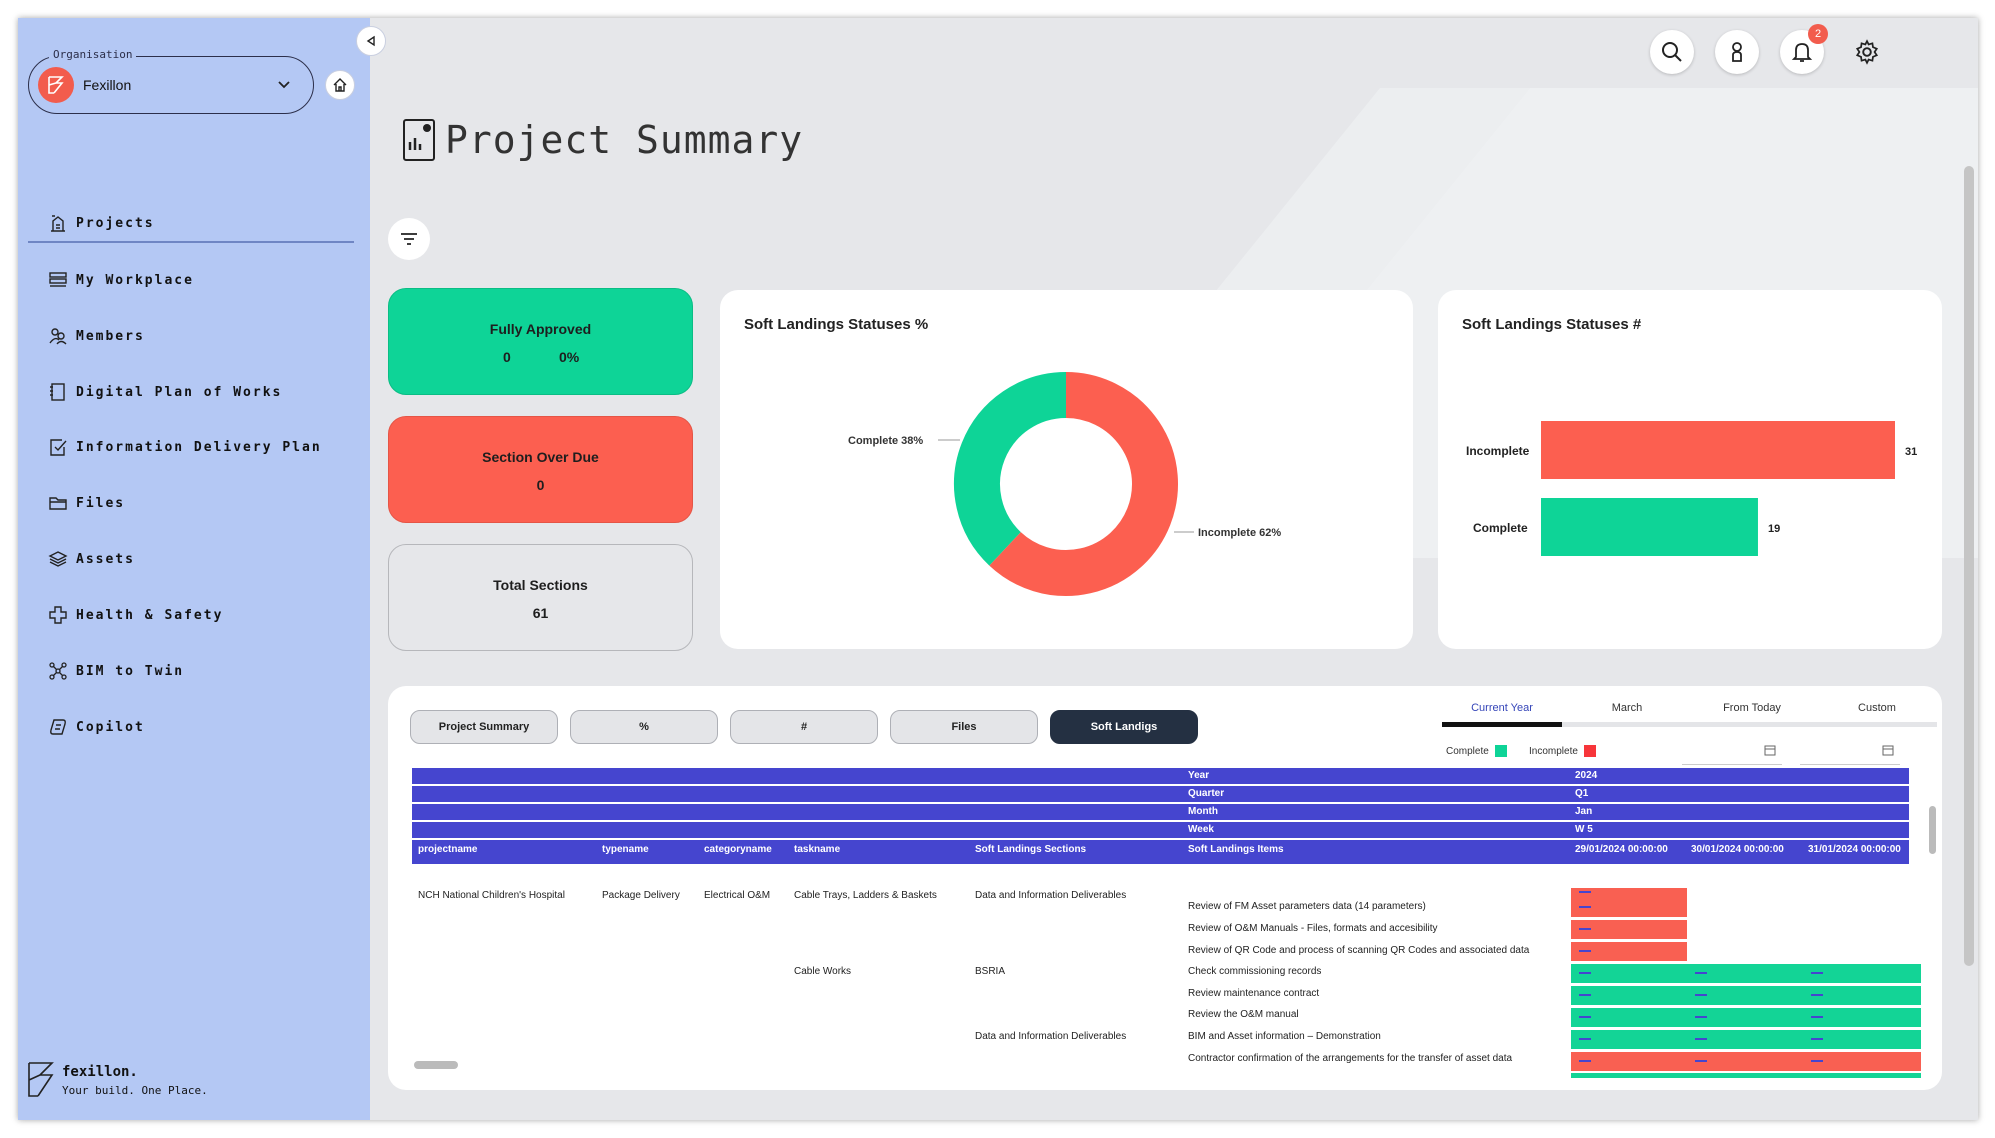  What do you see at coordinates (1586, 775) in the screenshot?
I see `header-value: 2024` at bounding box center [1586, 775].